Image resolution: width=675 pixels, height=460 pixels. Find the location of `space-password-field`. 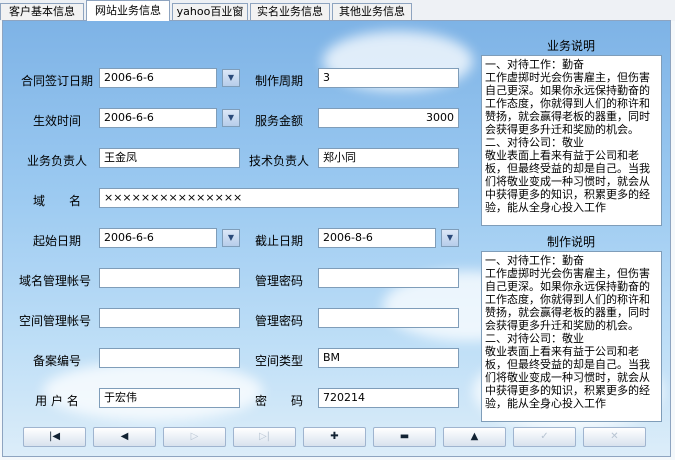

space-password-field is located at coordinates (388, 318).